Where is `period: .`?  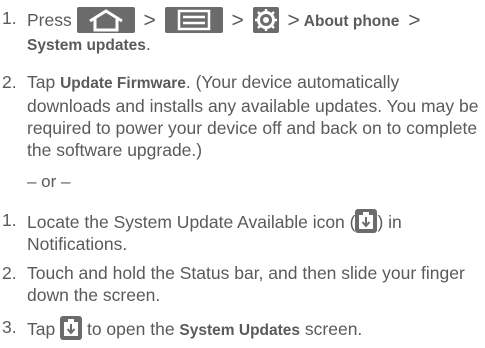
period: . is located at coordinates (148, 44).